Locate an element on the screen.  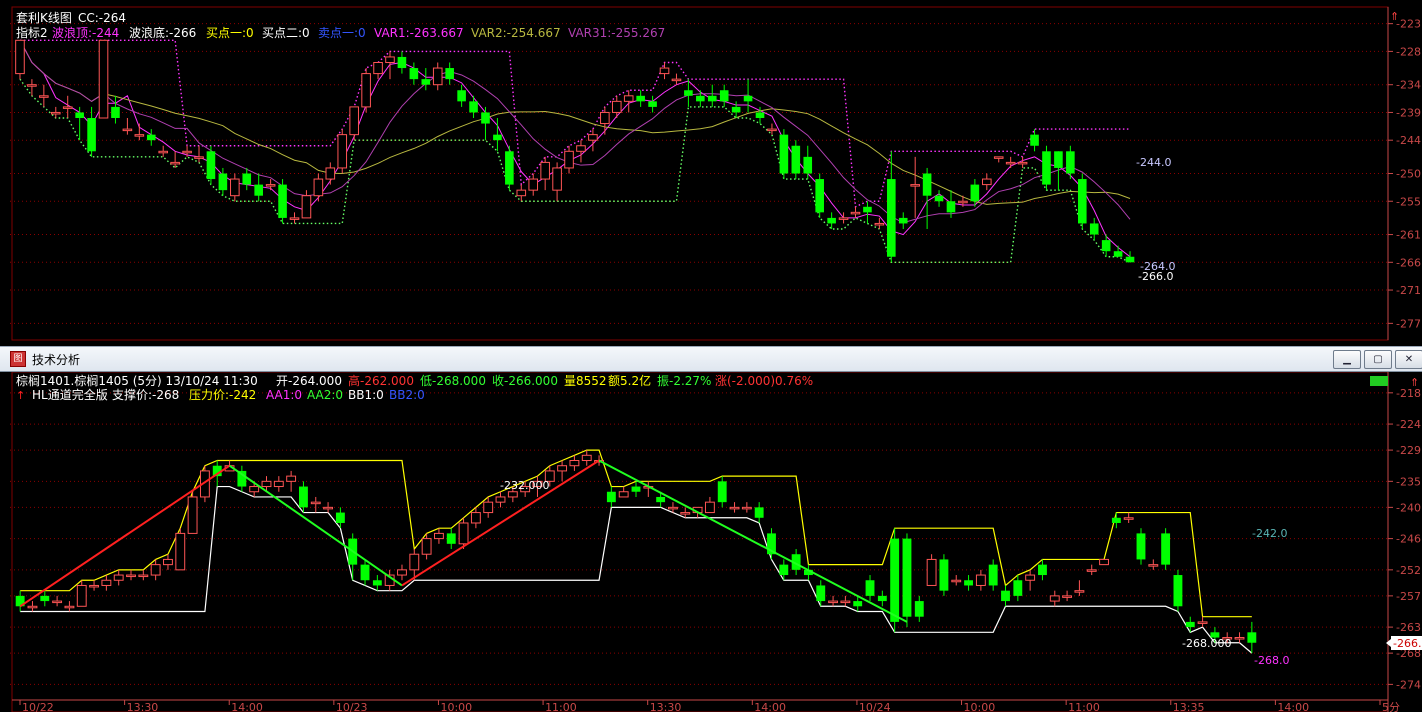
resistance-marker-label: -244.0 is located at coordinates (1153, 162).